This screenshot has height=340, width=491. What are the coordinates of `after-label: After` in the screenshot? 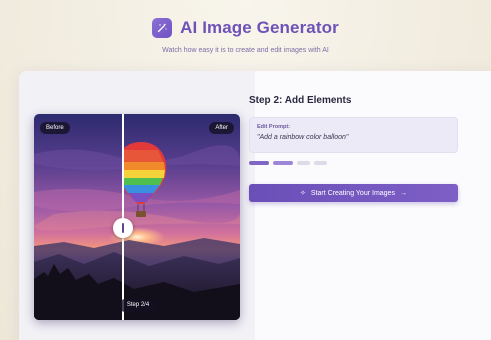 It's located at (221, 128).